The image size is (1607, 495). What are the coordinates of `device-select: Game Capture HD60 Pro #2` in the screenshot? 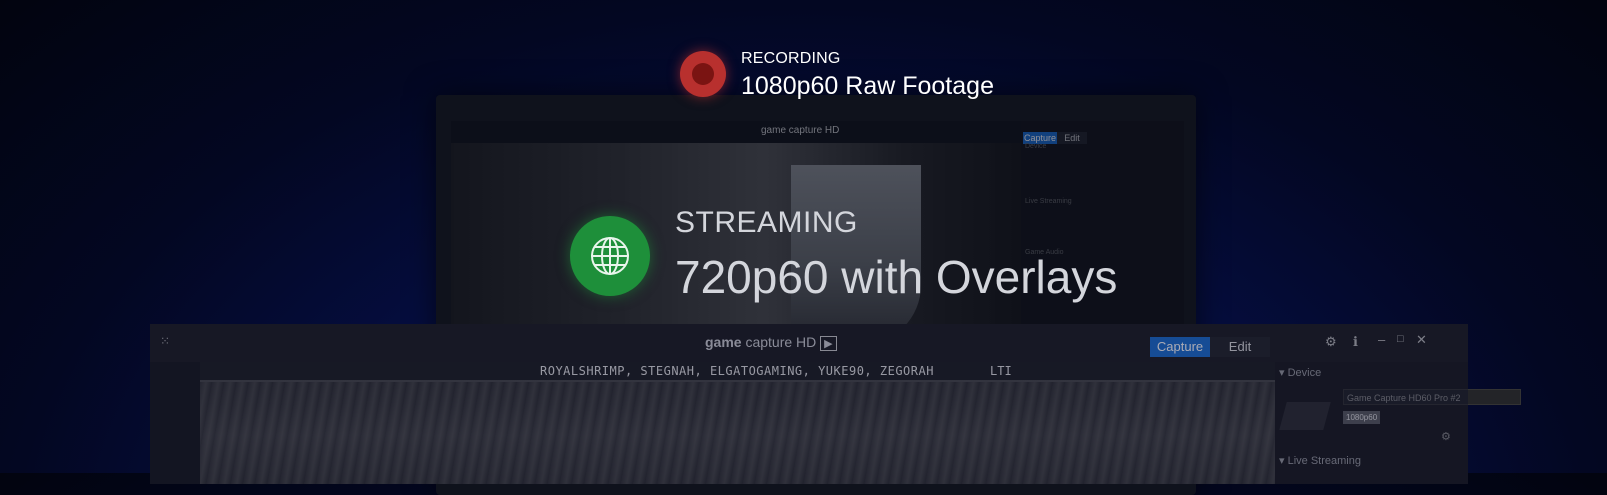 It's located at (1432, 397).